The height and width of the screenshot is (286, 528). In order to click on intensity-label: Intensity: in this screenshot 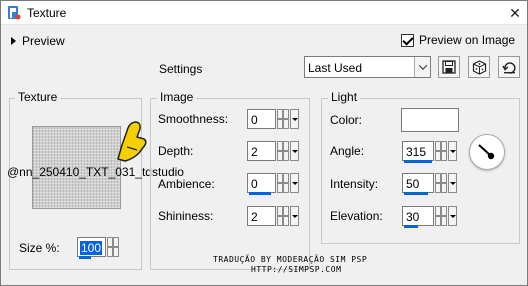, I will do `click(354, 184)`.